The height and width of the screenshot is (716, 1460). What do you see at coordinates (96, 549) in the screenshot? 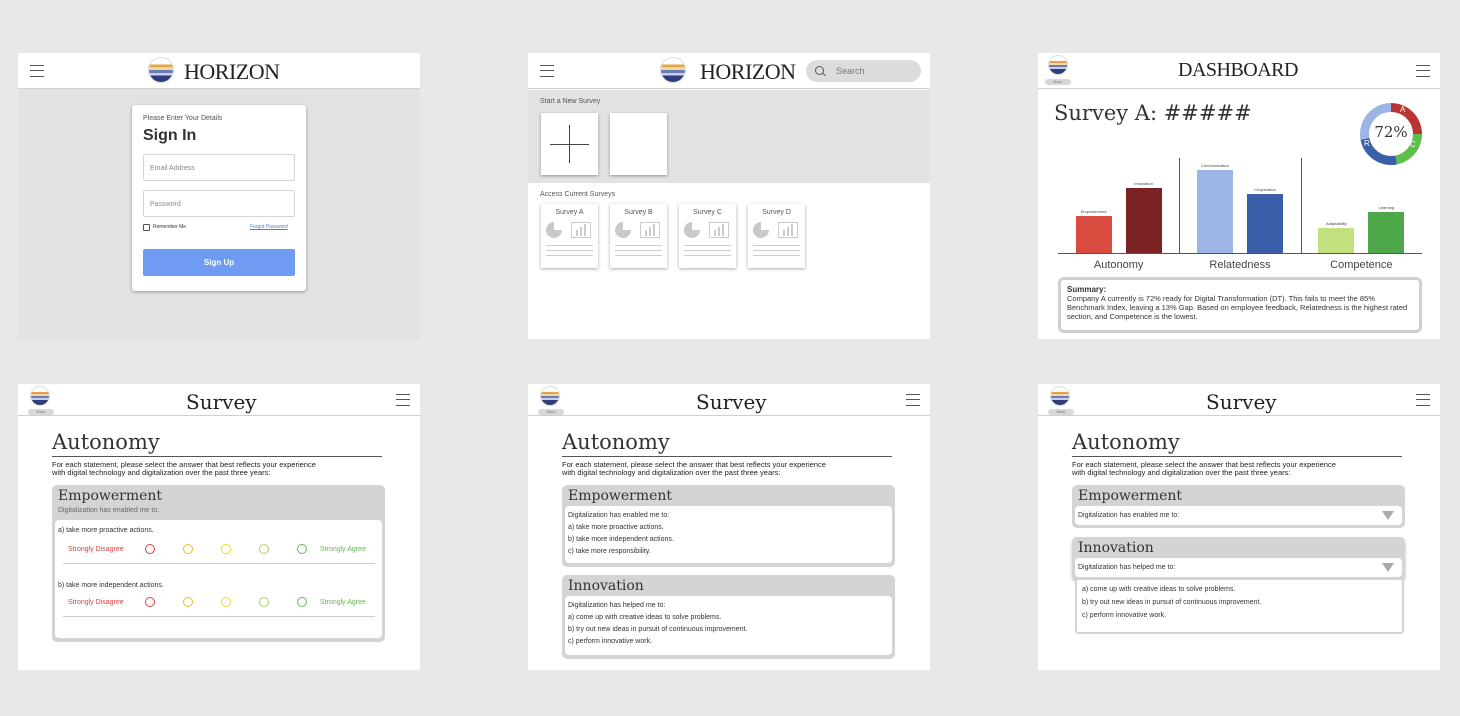
I see `scale-low-label: Strongly Disagree` at bounding box center [96, 549].